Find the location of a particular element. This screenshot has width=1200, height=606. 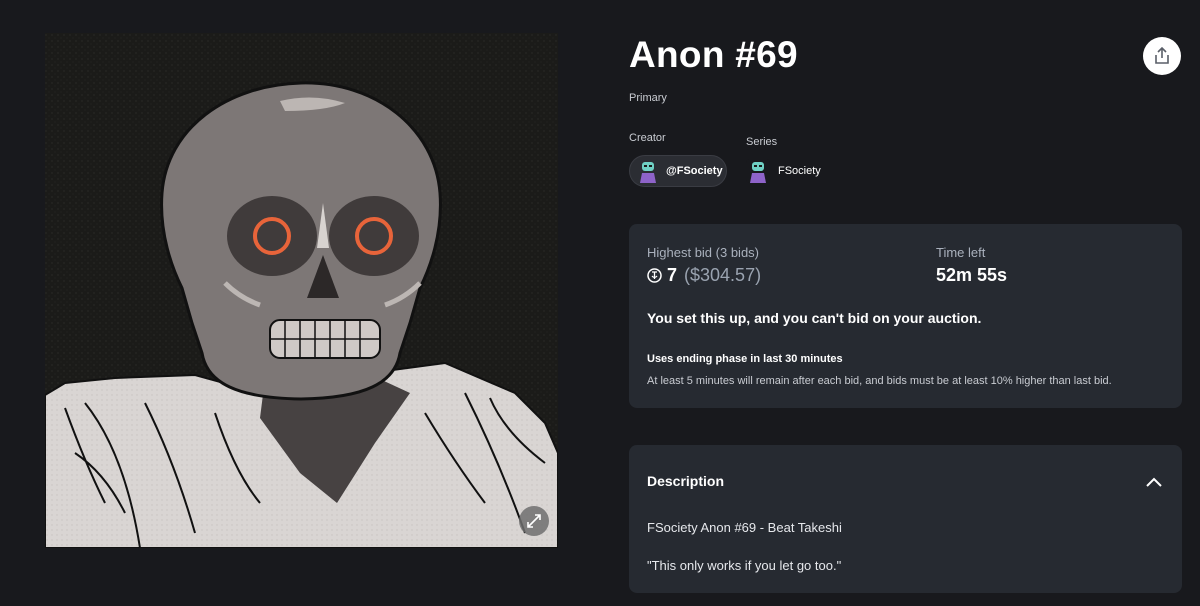

bid-value: 7 is located at coordinates (672, 275).